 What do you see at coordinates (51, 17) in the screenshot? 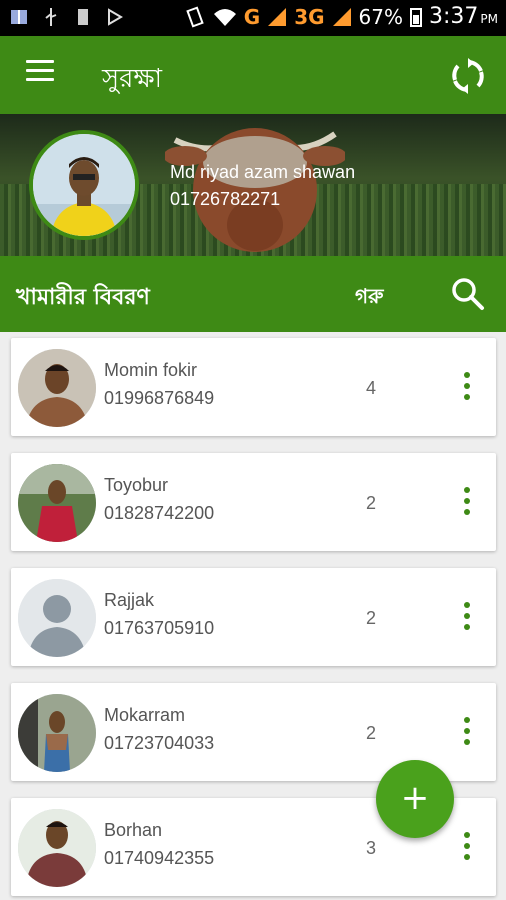
I see `usb-icon` at bounding box center [51, 17].